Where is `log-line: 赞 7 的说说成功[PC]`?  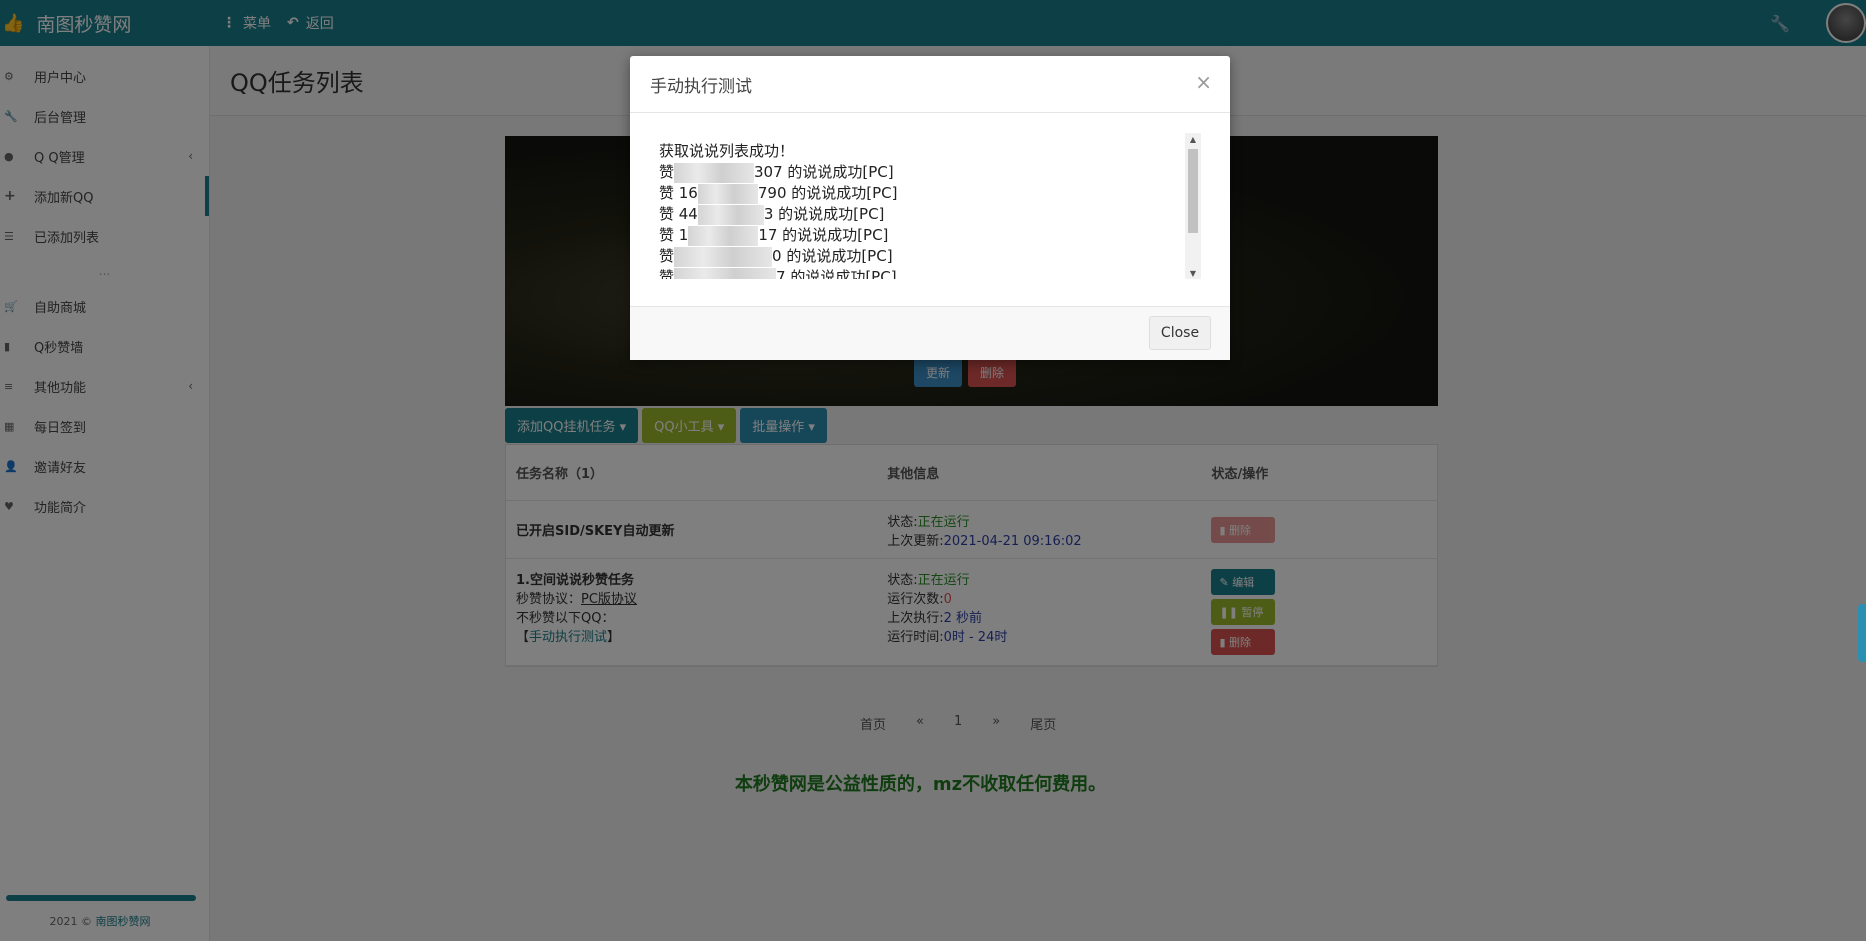
log-line: 赞 7 的说说成功[PC] is located at coordinates (919, 273).